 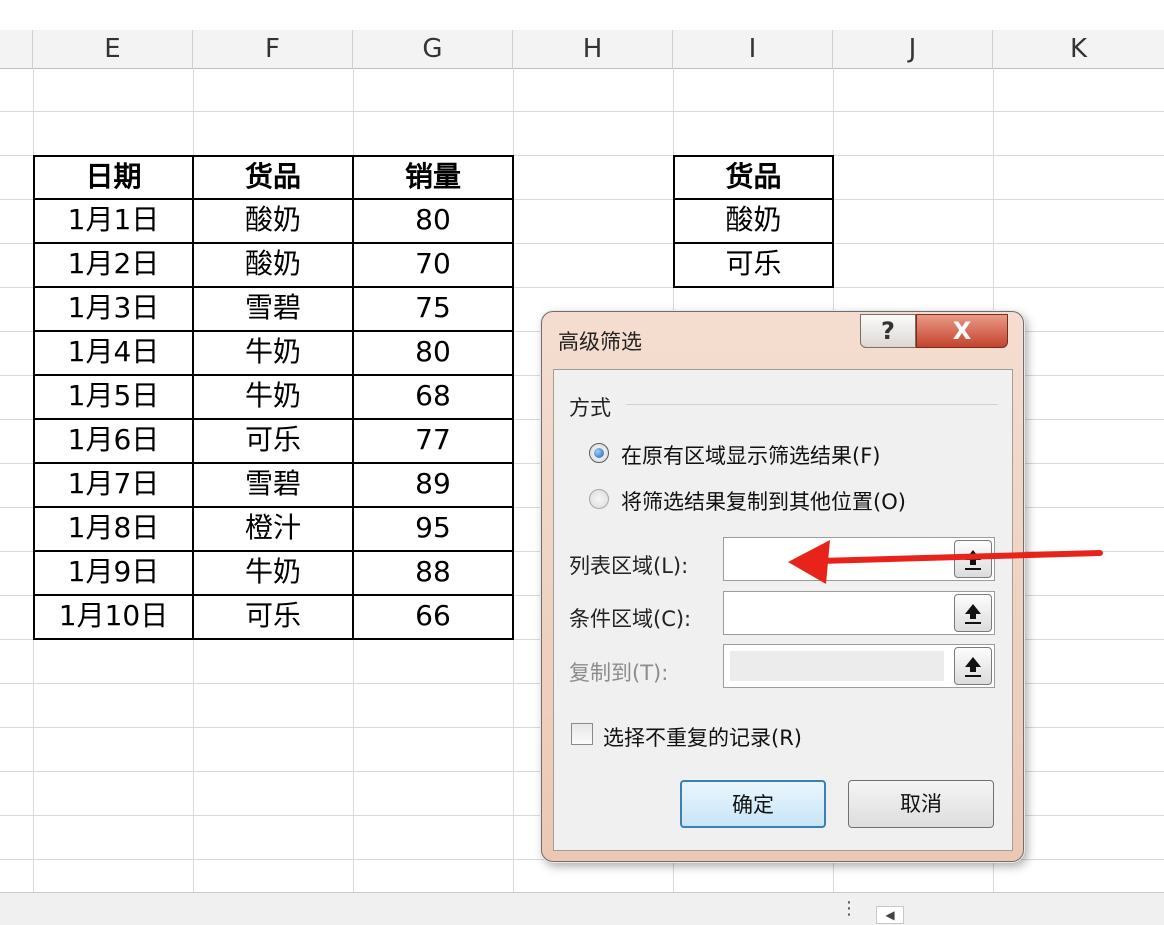 I want to click on arrow-shaft, so click(x=960, y=557).